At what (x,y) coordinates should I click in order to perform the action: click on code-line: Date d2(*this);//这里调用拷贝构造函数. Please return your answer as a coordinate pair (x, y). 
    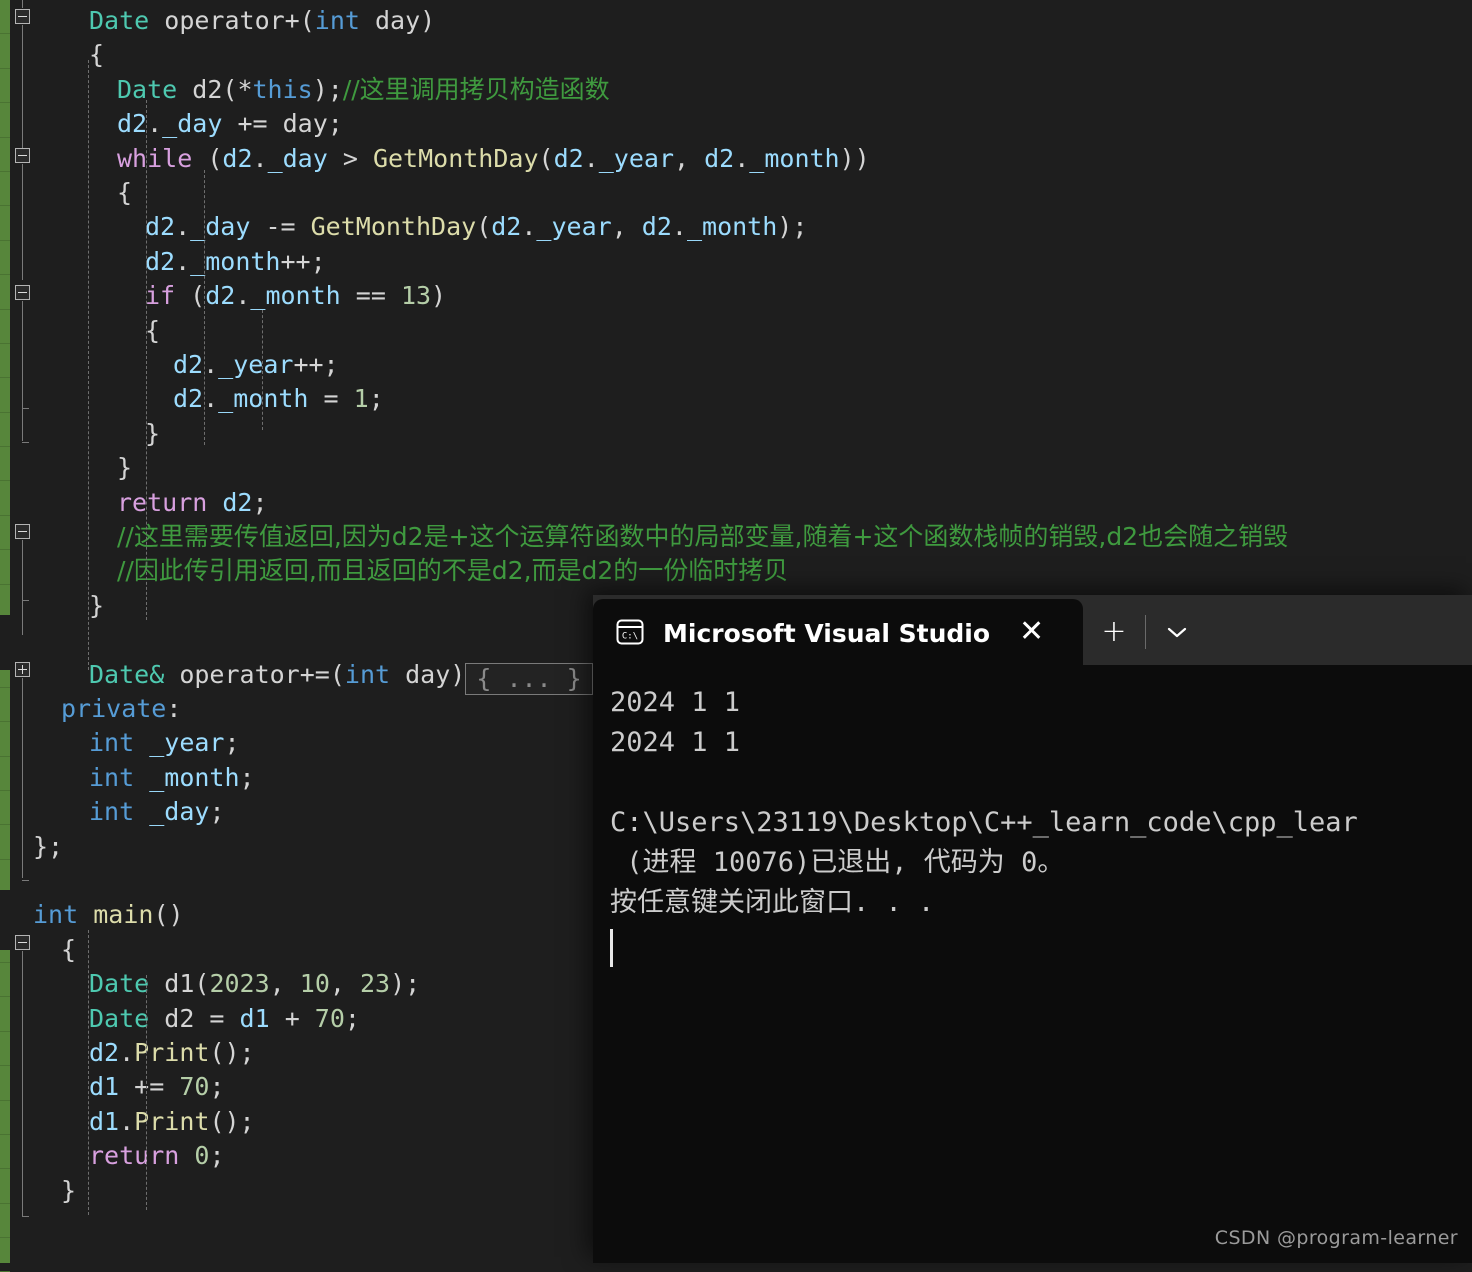
    Looking at the image, I should click on (363, 89).